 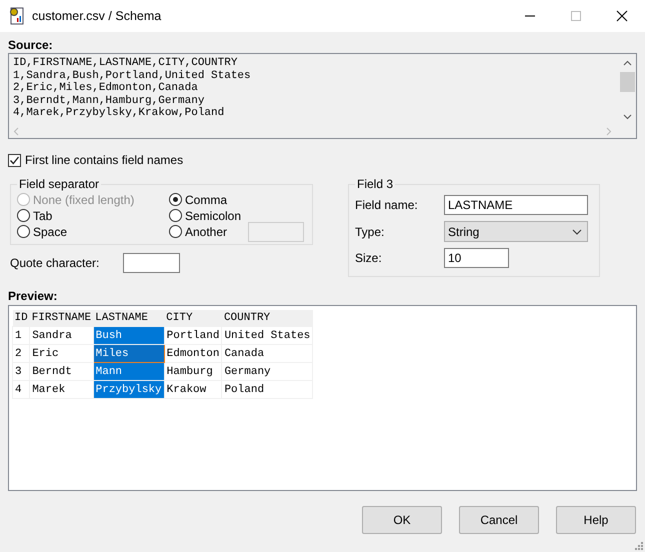 I want to click on table-cell: United States, so click(x=267, y=335).